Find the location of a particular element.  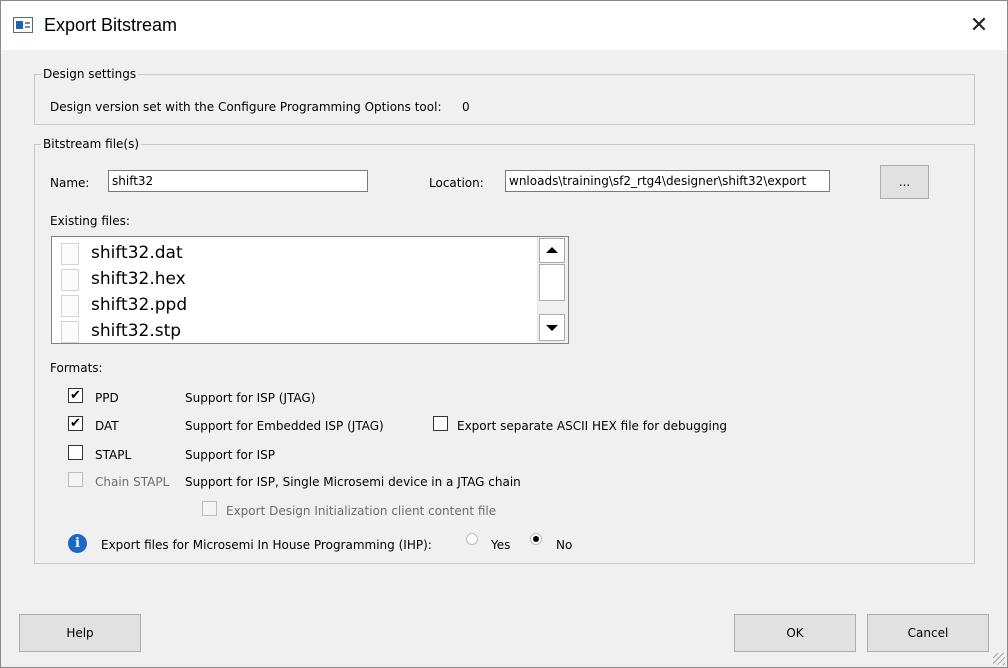

location-label: Location: is located at coordinates (456, 183).